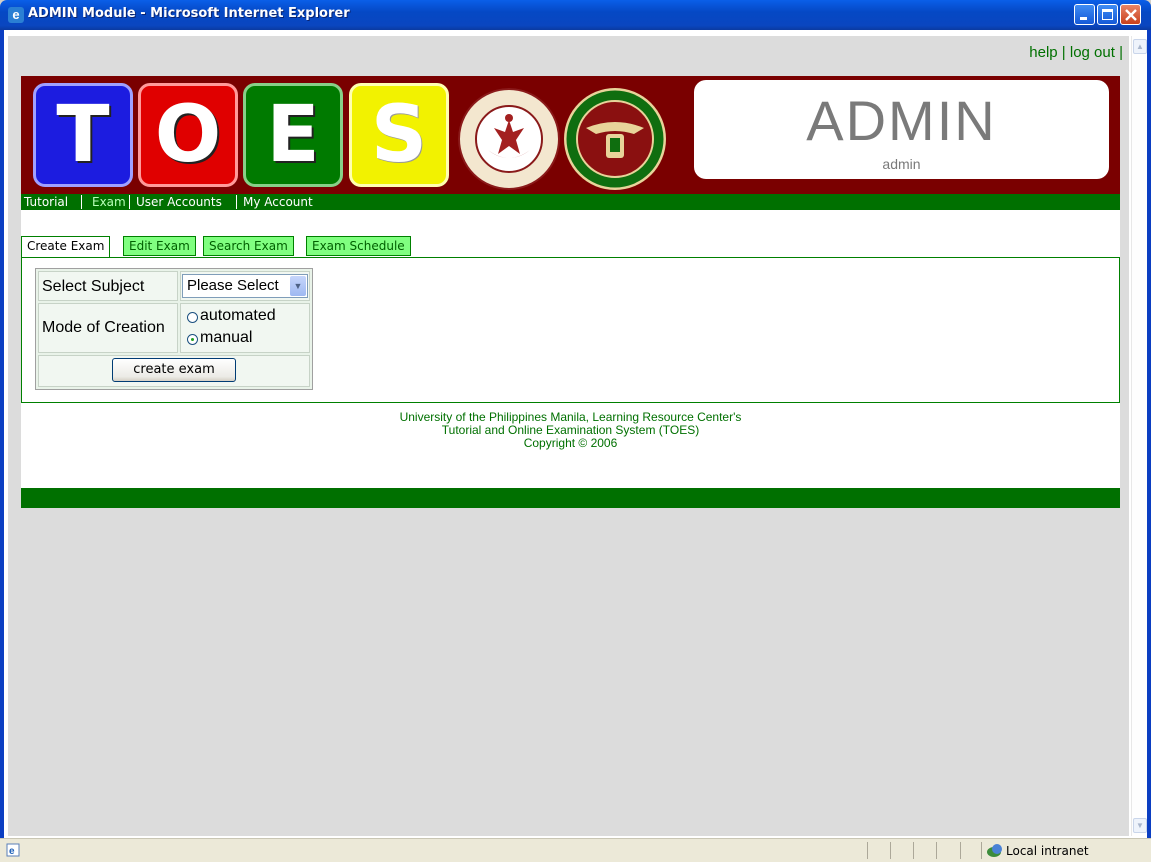  I want to click on subject-select: Please Select ▼, so click(245, 286).